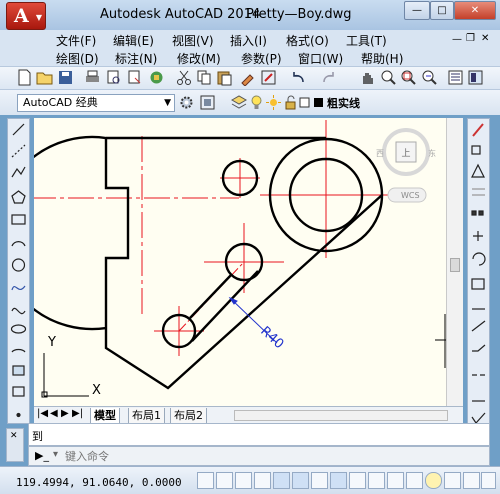 The image size is (500, 494). Describe the element at coordinates (455, 77) in the screenshot. I see `properties-icon` at that location.